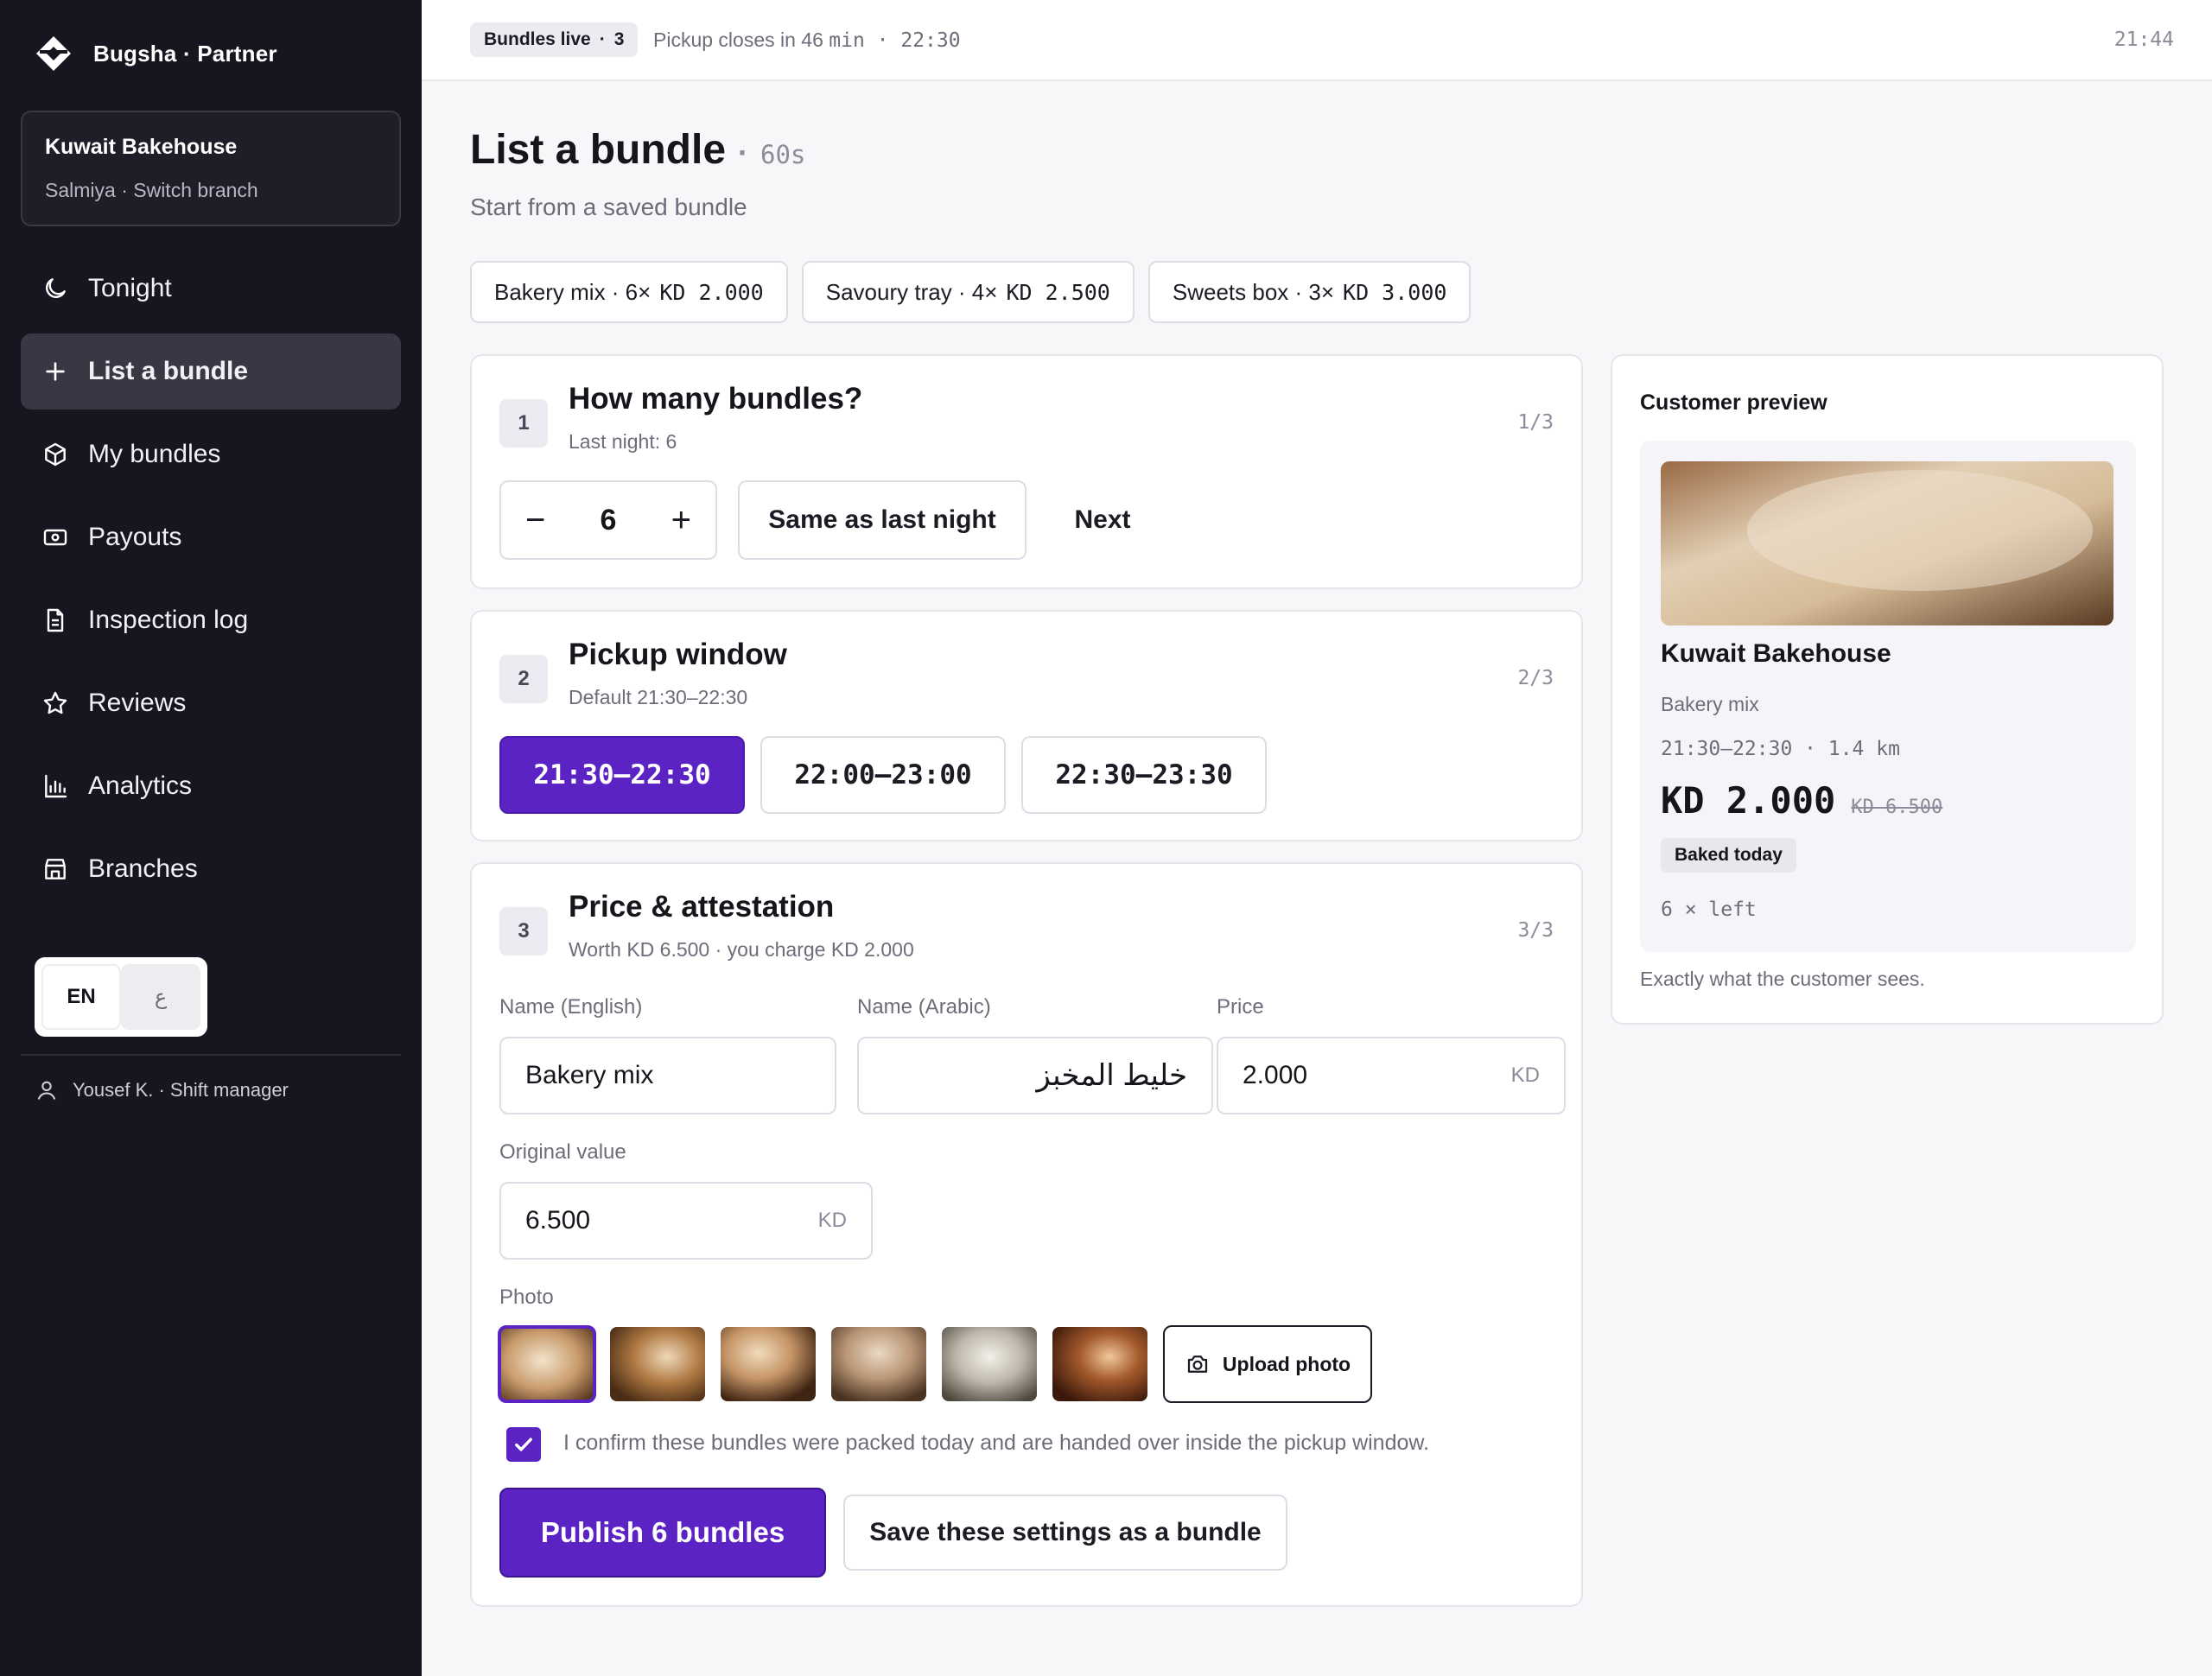 The image size is (2212, 1676). Describe the element at coordinates (622, 775) in the screenshot. I see `slot-2130-2230: 21:30–22:30` at that location.